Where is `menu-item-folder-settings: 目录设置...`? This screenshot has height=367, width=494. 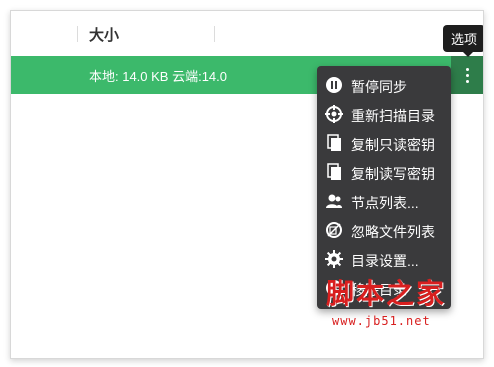 menu-item-folder-settings: 目录设置... is located at coordinates (384, 259).